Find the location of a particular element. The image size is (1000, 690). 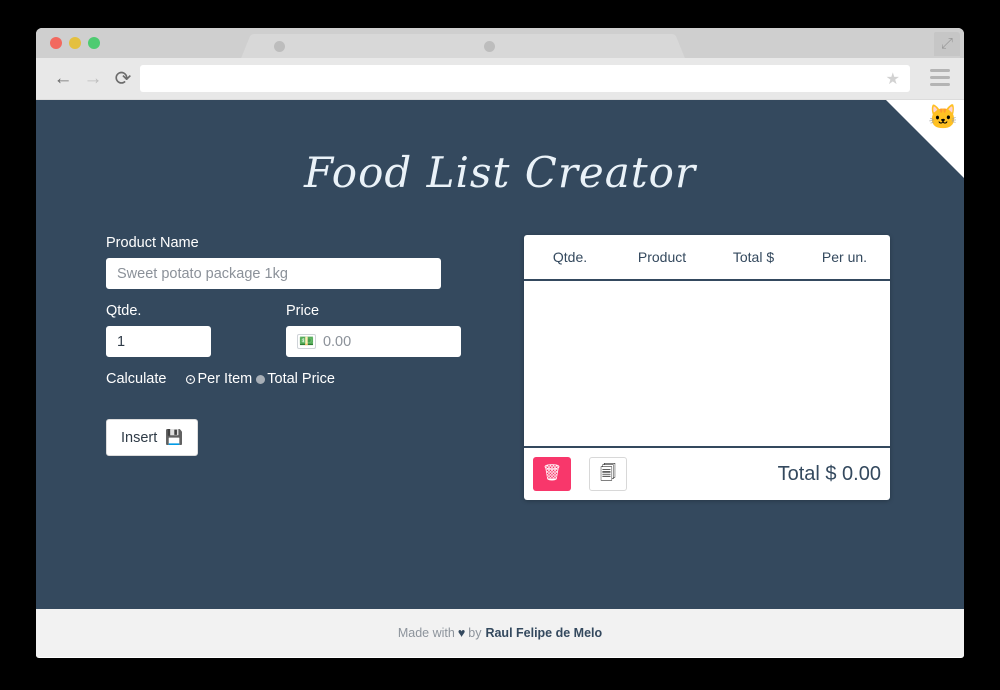

octocat-icon: 🐱 is located at coordinates (943, 117).